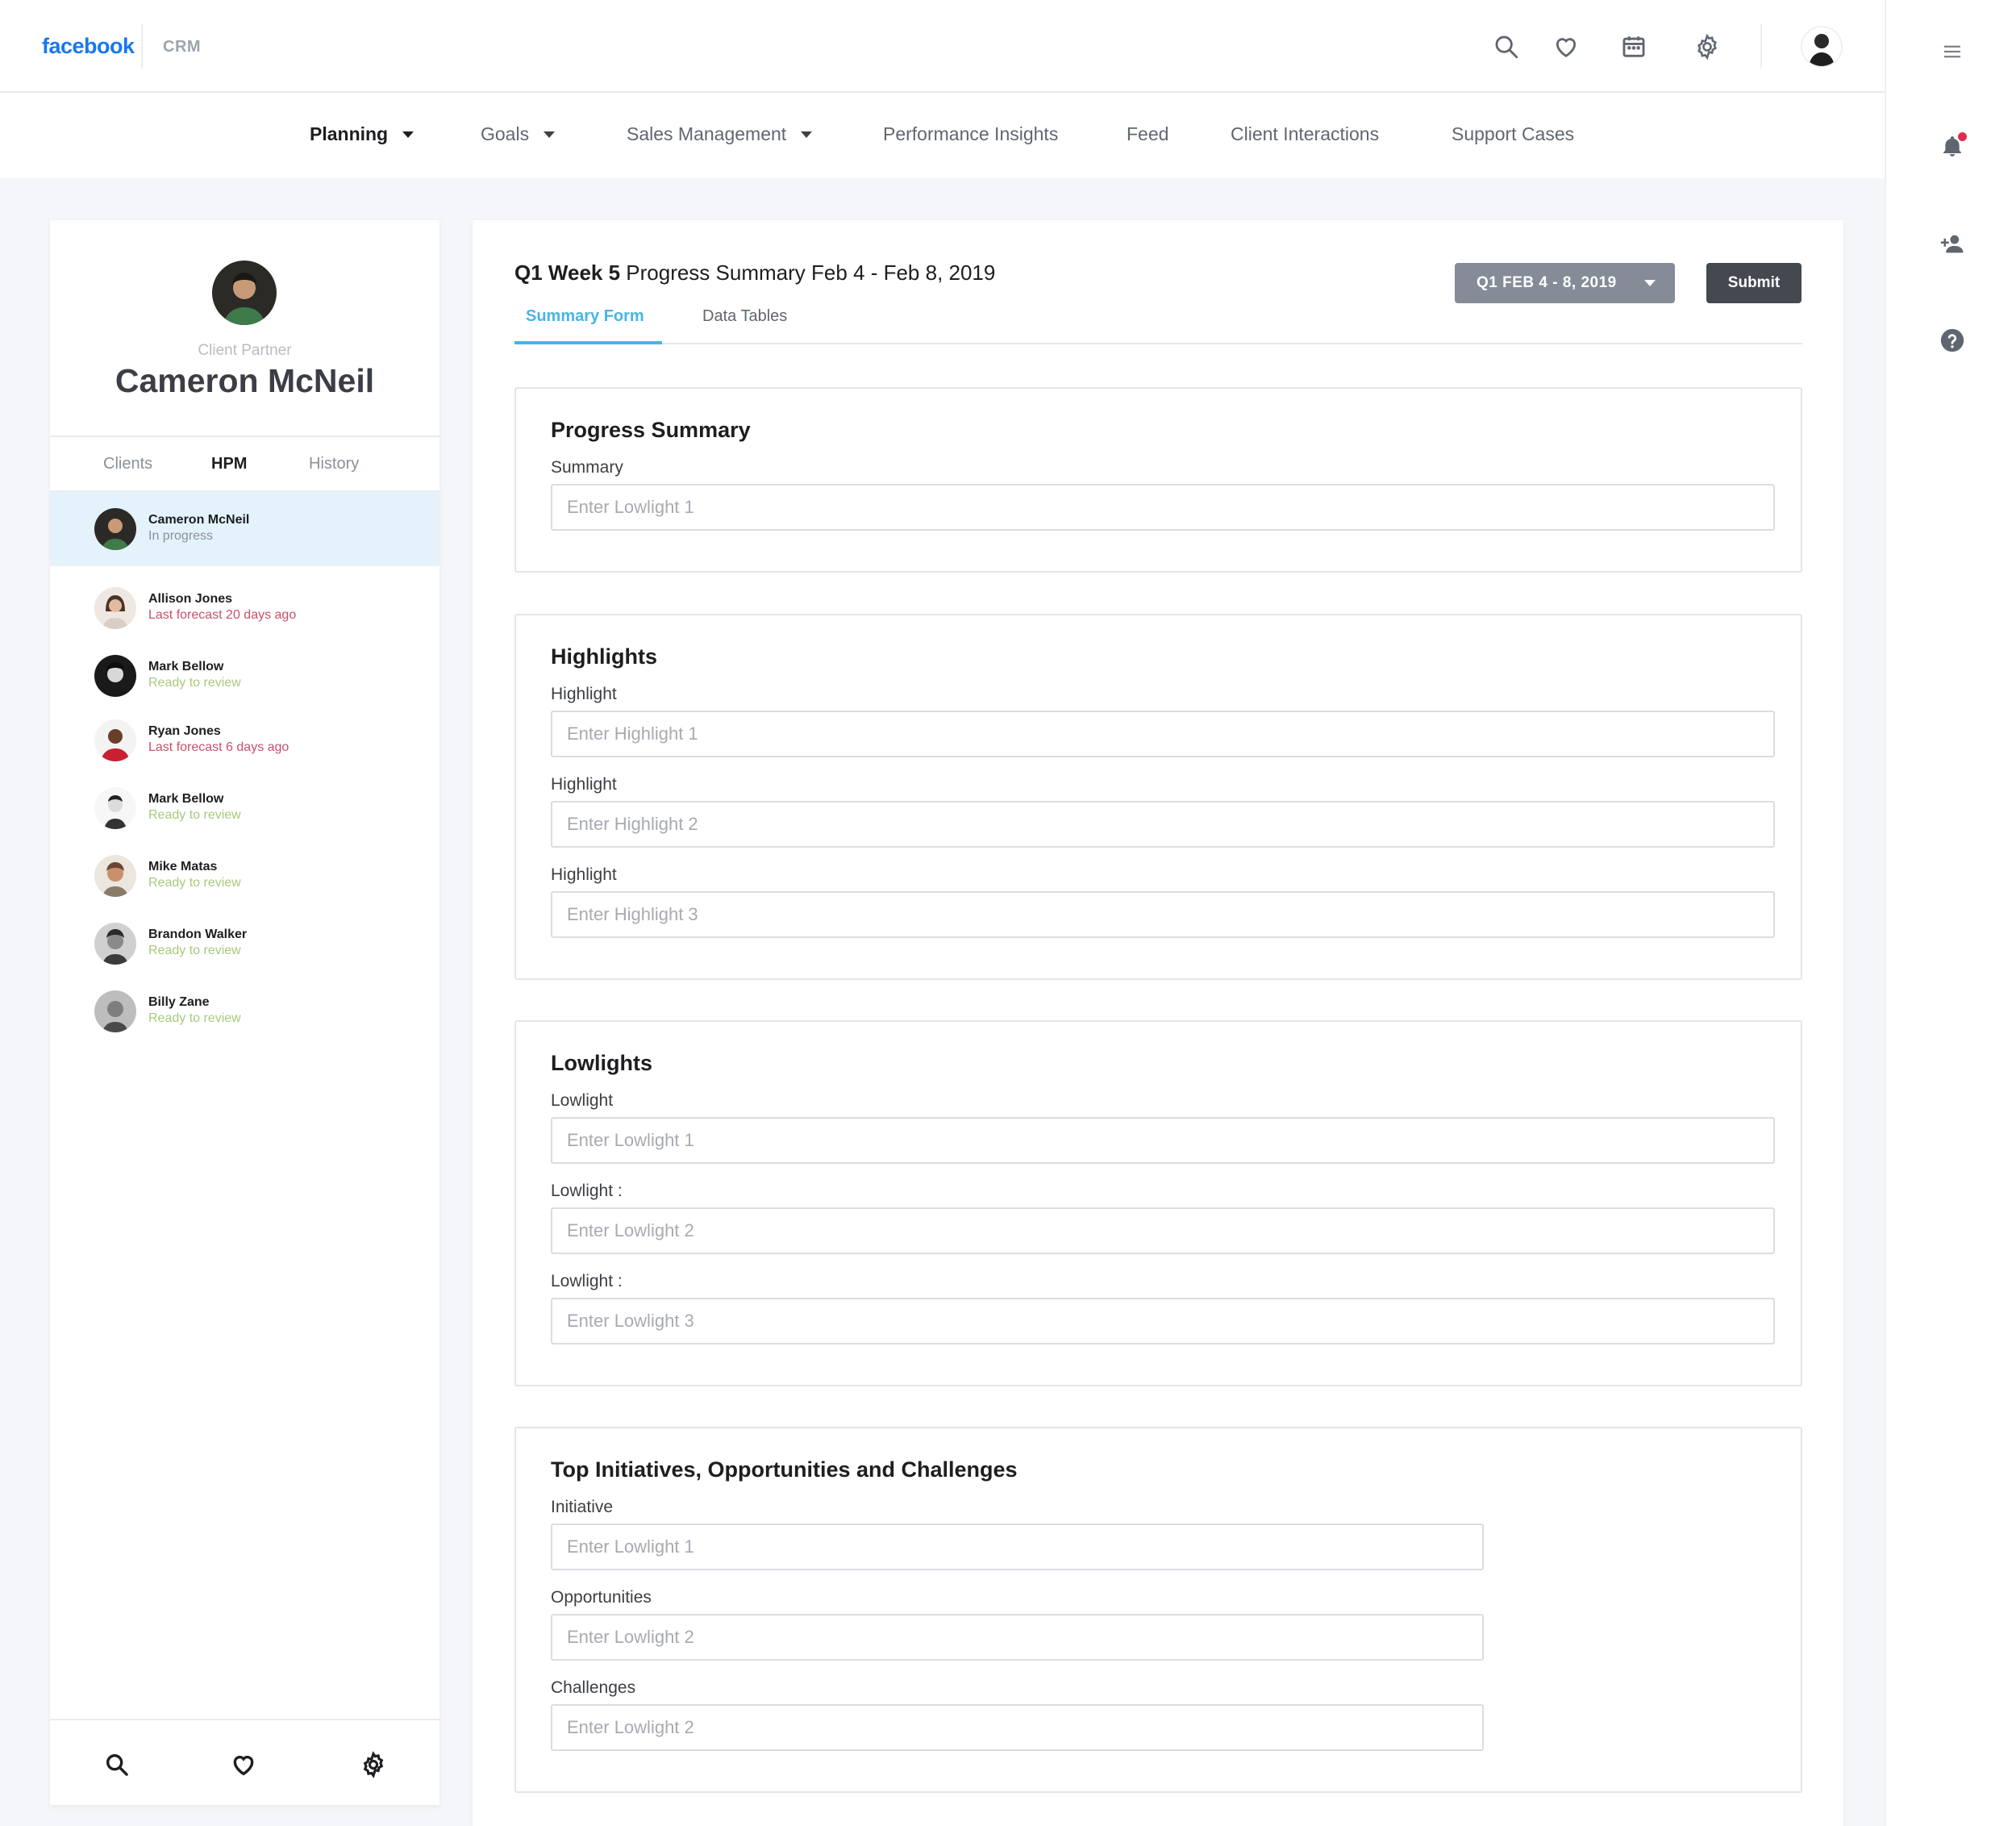 The width and height of the screenshot is (2016, 1826). I want to click on lowlight-2-input, so click(1163, 1230).